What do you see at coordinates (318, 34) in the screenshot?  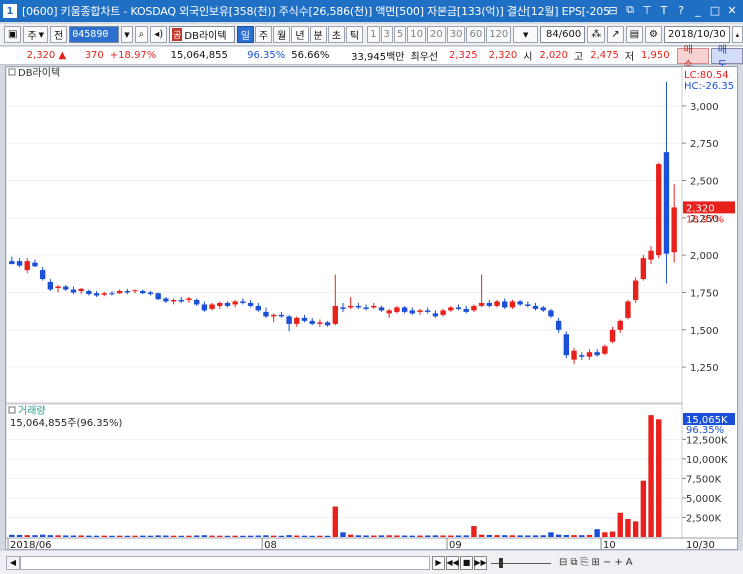 I see `period-tab-4: 분` at bounding box center [318, 34].